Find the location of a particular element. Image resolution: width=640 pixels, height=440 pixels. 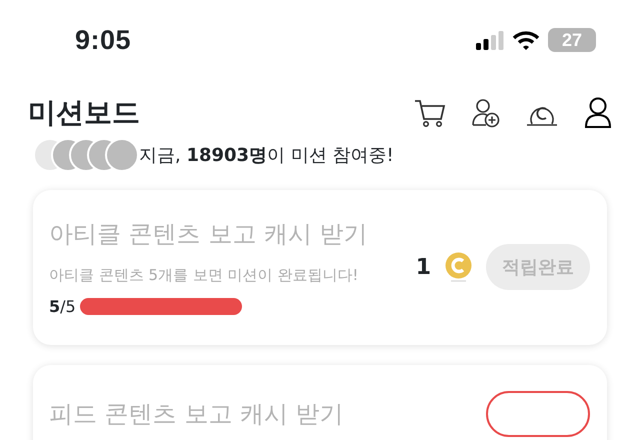

mission-title: 피드 콘텐츠 보고 캐시 받기 is located at coordinates (196, 414).